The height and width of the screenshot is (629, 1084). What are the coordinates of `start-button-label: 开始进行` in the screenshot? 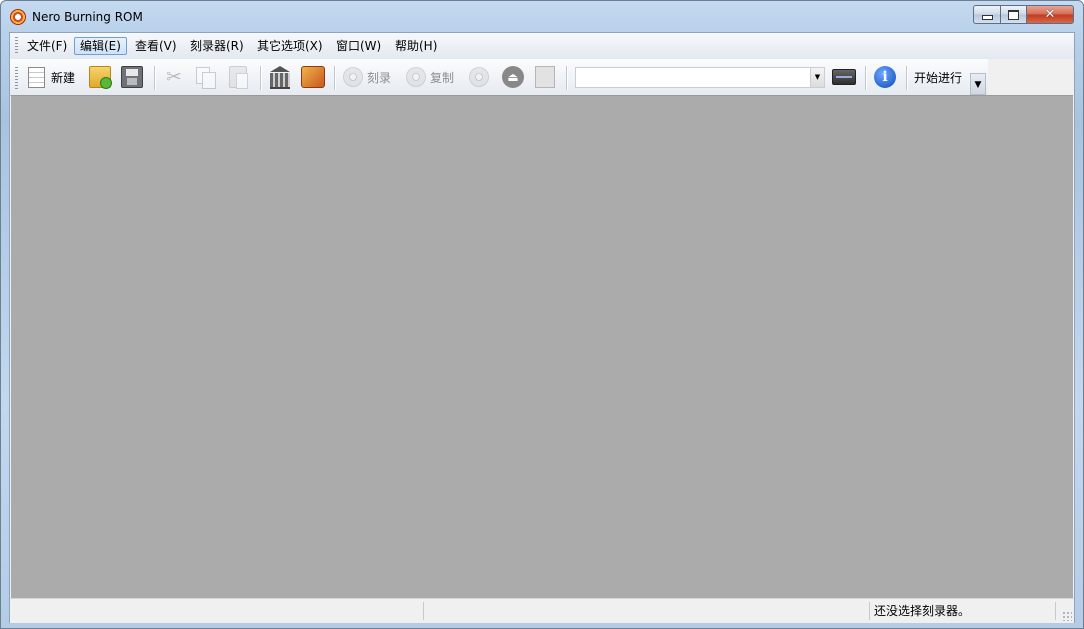 It's located at (938, 77).